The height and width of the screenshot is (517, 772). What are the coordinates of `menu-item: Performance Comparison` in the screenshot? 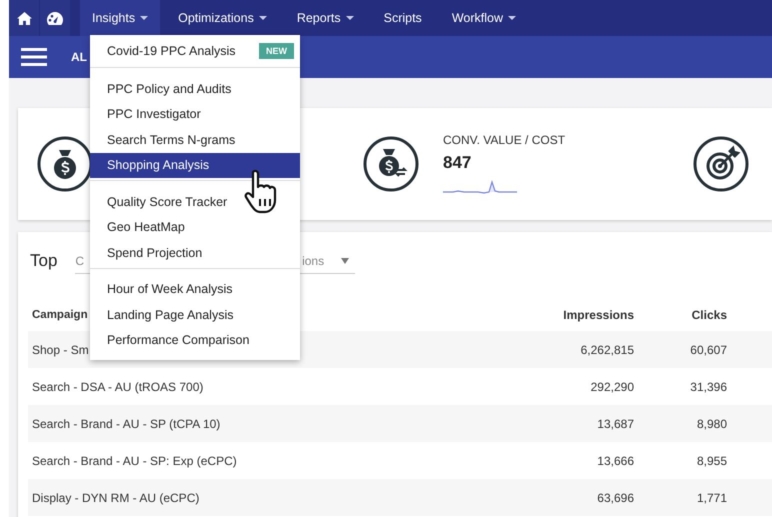 It's located at (195, 340).